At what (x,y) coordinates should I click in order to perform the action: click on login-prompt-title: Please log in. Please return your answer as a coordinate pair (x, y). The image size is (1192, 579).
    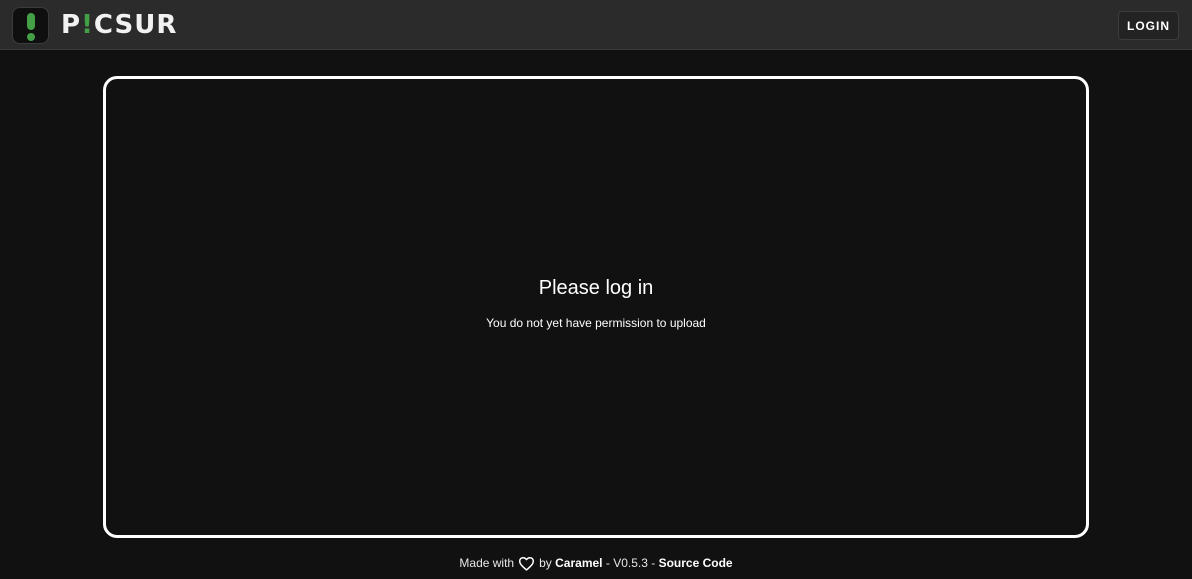
    Looking at the image, I should click on (596, 288).